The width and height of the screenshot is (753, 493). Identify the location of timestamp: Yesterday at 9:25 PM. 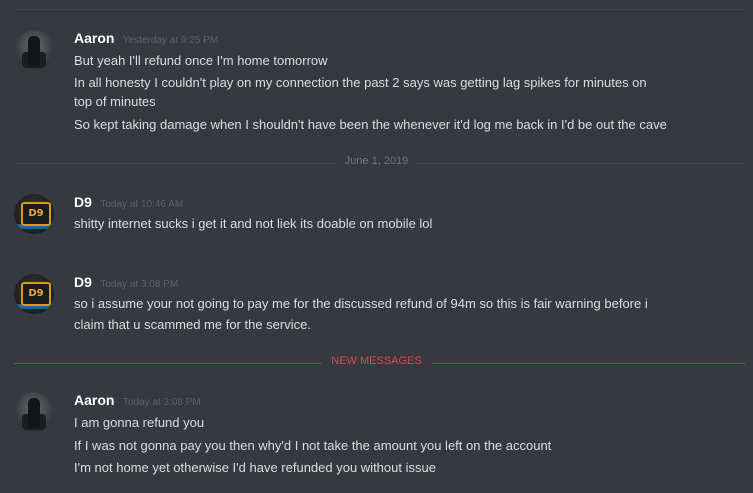
(170, 40).